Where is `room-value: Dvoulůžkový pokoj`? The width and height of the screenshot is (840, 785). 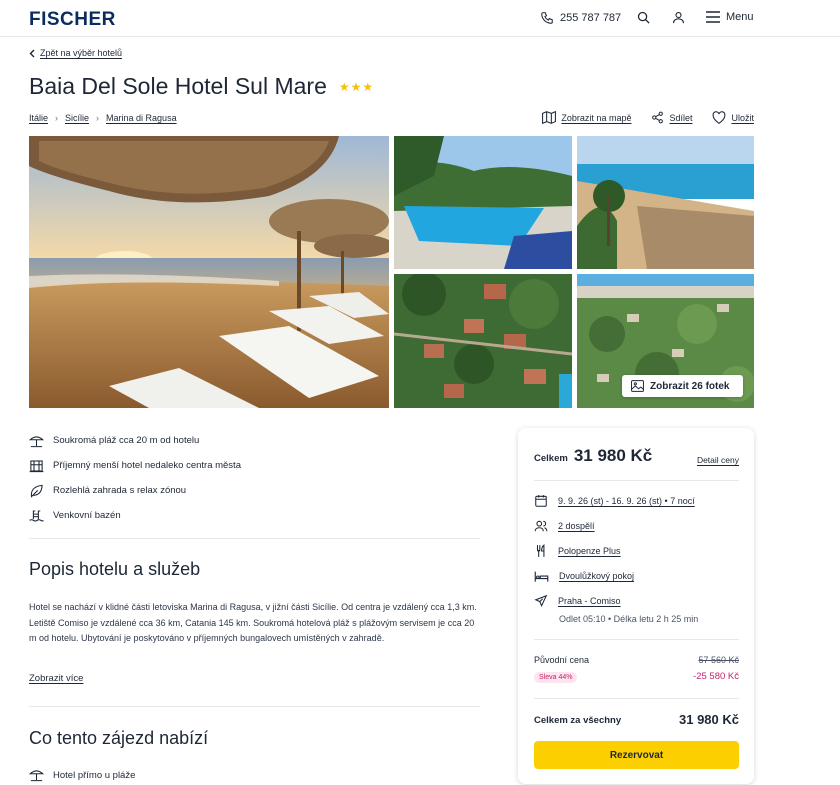 room-value: Dvoulůžkový pokoj is located at coordinates (597, 576).